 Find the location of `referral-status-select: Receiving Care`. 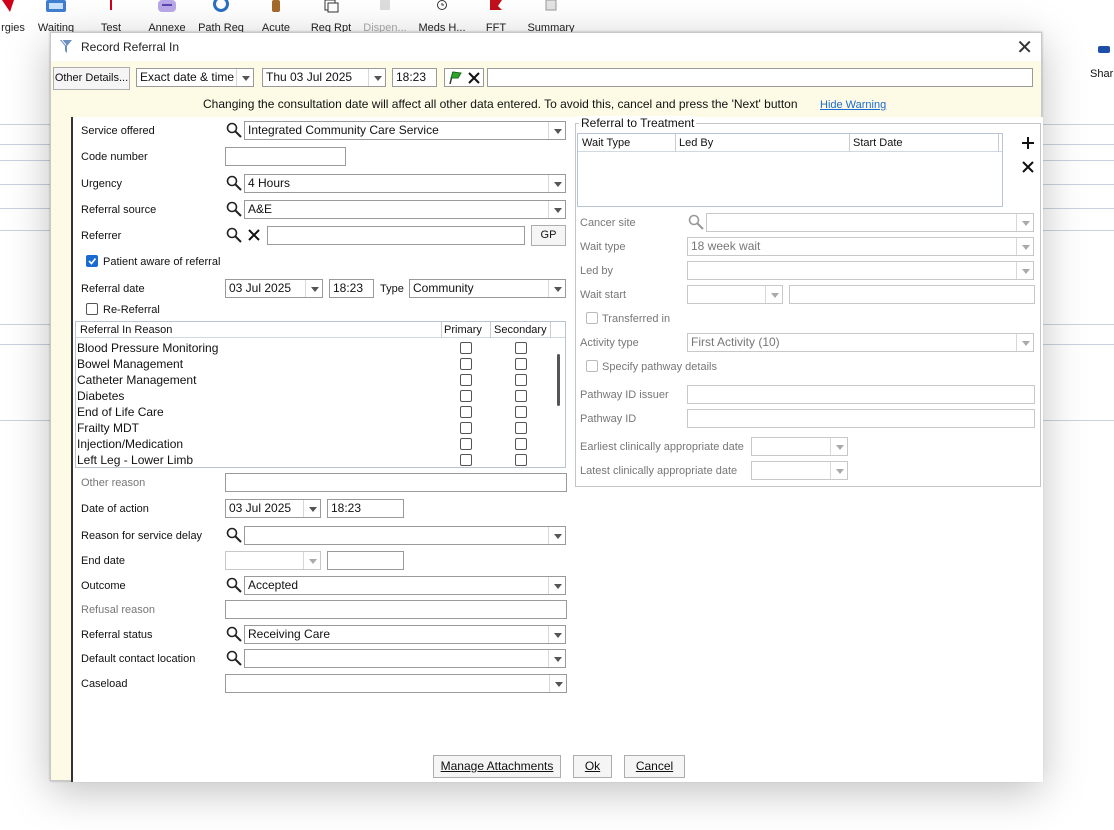

referral-status-select: Receiving Care is located at coordinates (405, 634).